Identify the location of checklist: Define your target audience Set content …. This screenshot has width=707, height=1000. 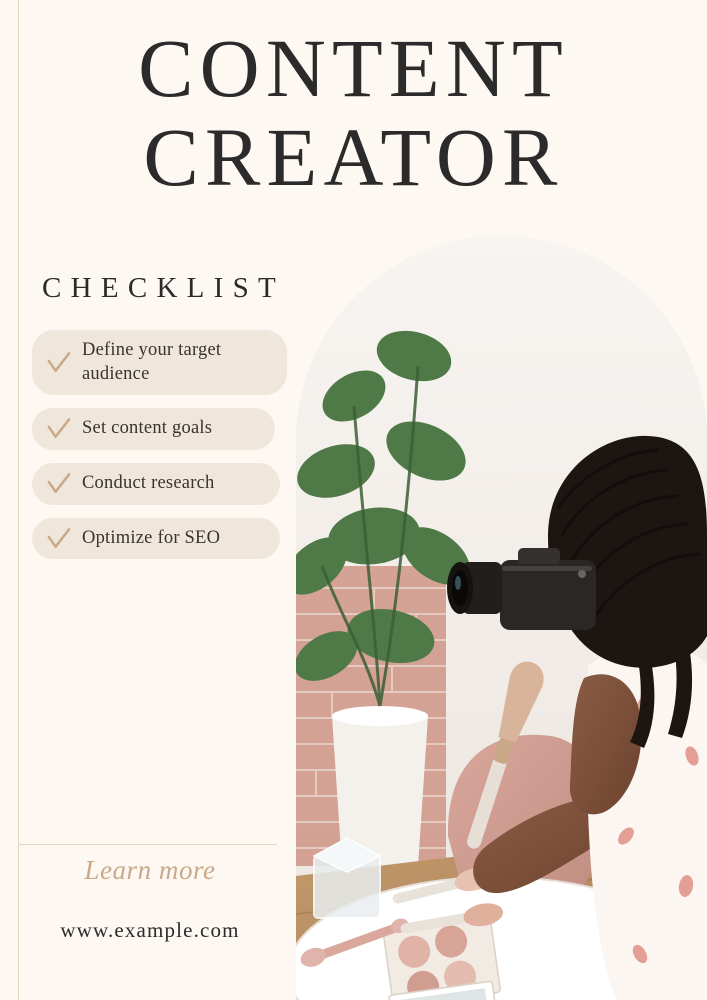
(161, 451).